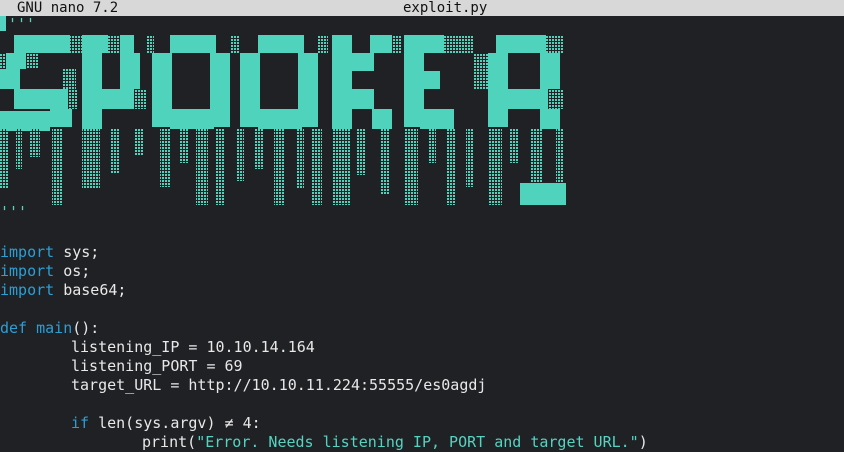 The width and height of the screenshot is (844, 452). I want to click on code-line-def-main: def main():, so click(49, 328).